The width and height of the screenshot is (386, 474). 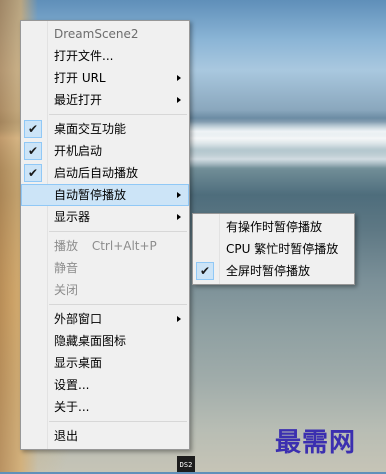 I want to click on submenu-item-pause-on-cpu-busy: CPU 繁忙时暂停播放, so click(x=273, y=249).